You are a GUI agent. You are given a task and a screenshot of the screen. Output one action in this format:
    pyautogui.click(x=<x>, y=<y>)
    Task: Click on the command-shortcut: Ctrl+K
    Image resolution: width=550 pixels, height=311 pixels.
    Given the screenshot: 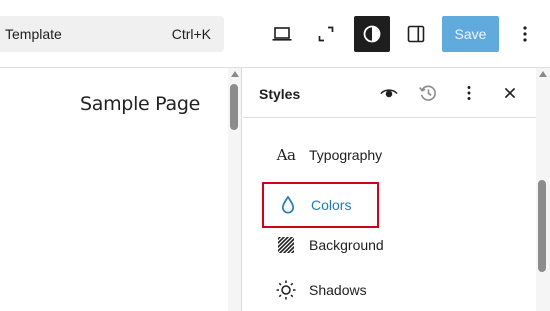 What is the action you would take?
    pyautogui.click(x=191, y=34)
    